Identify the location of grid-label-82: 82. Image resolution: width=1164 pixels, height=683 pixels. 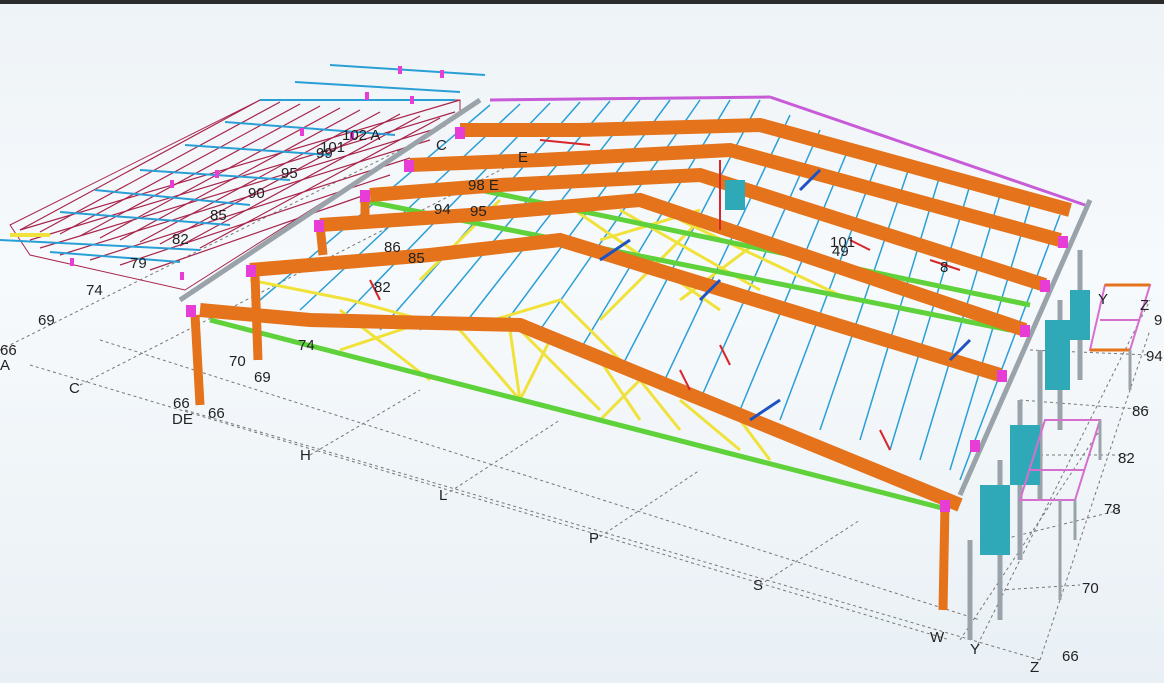
(1126, 458).